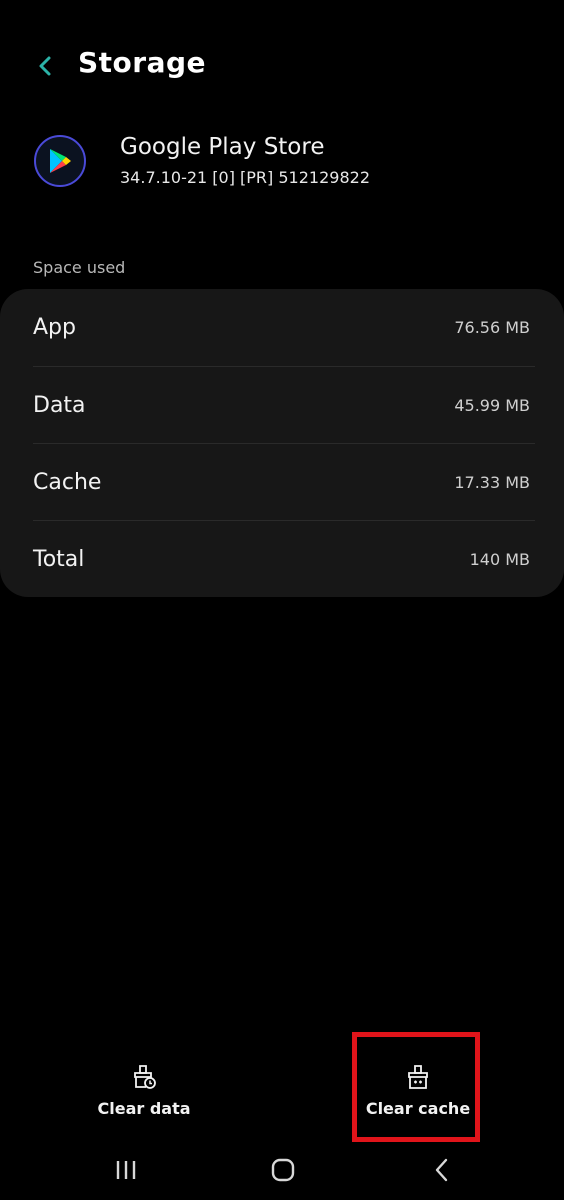 Image resolution: width=564 pixels, height=1200 pixels. I want to click on highlight-box, so click(416, 1087).